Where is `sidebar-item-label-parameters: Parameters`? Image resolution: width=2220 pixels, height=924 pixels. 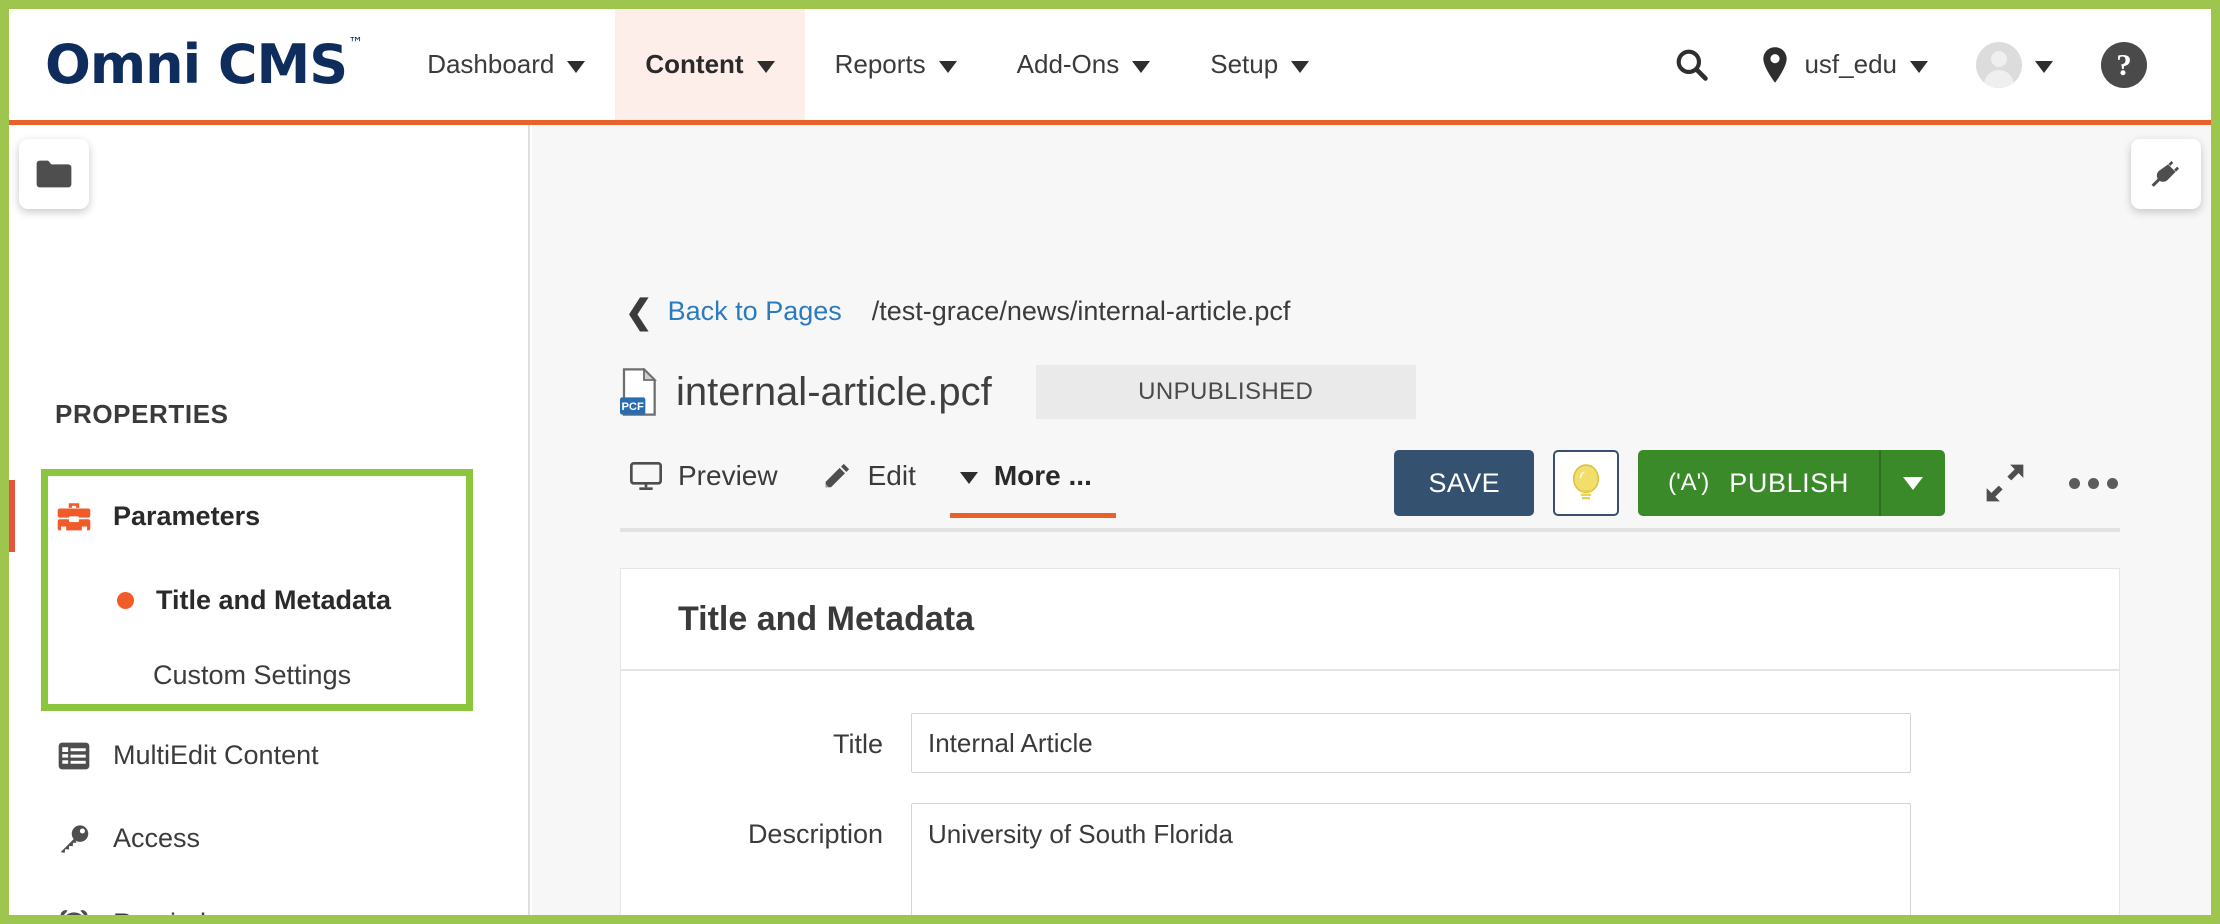 sidebar-item-label-parameters: Parameters is located at coordinates (187, 516).